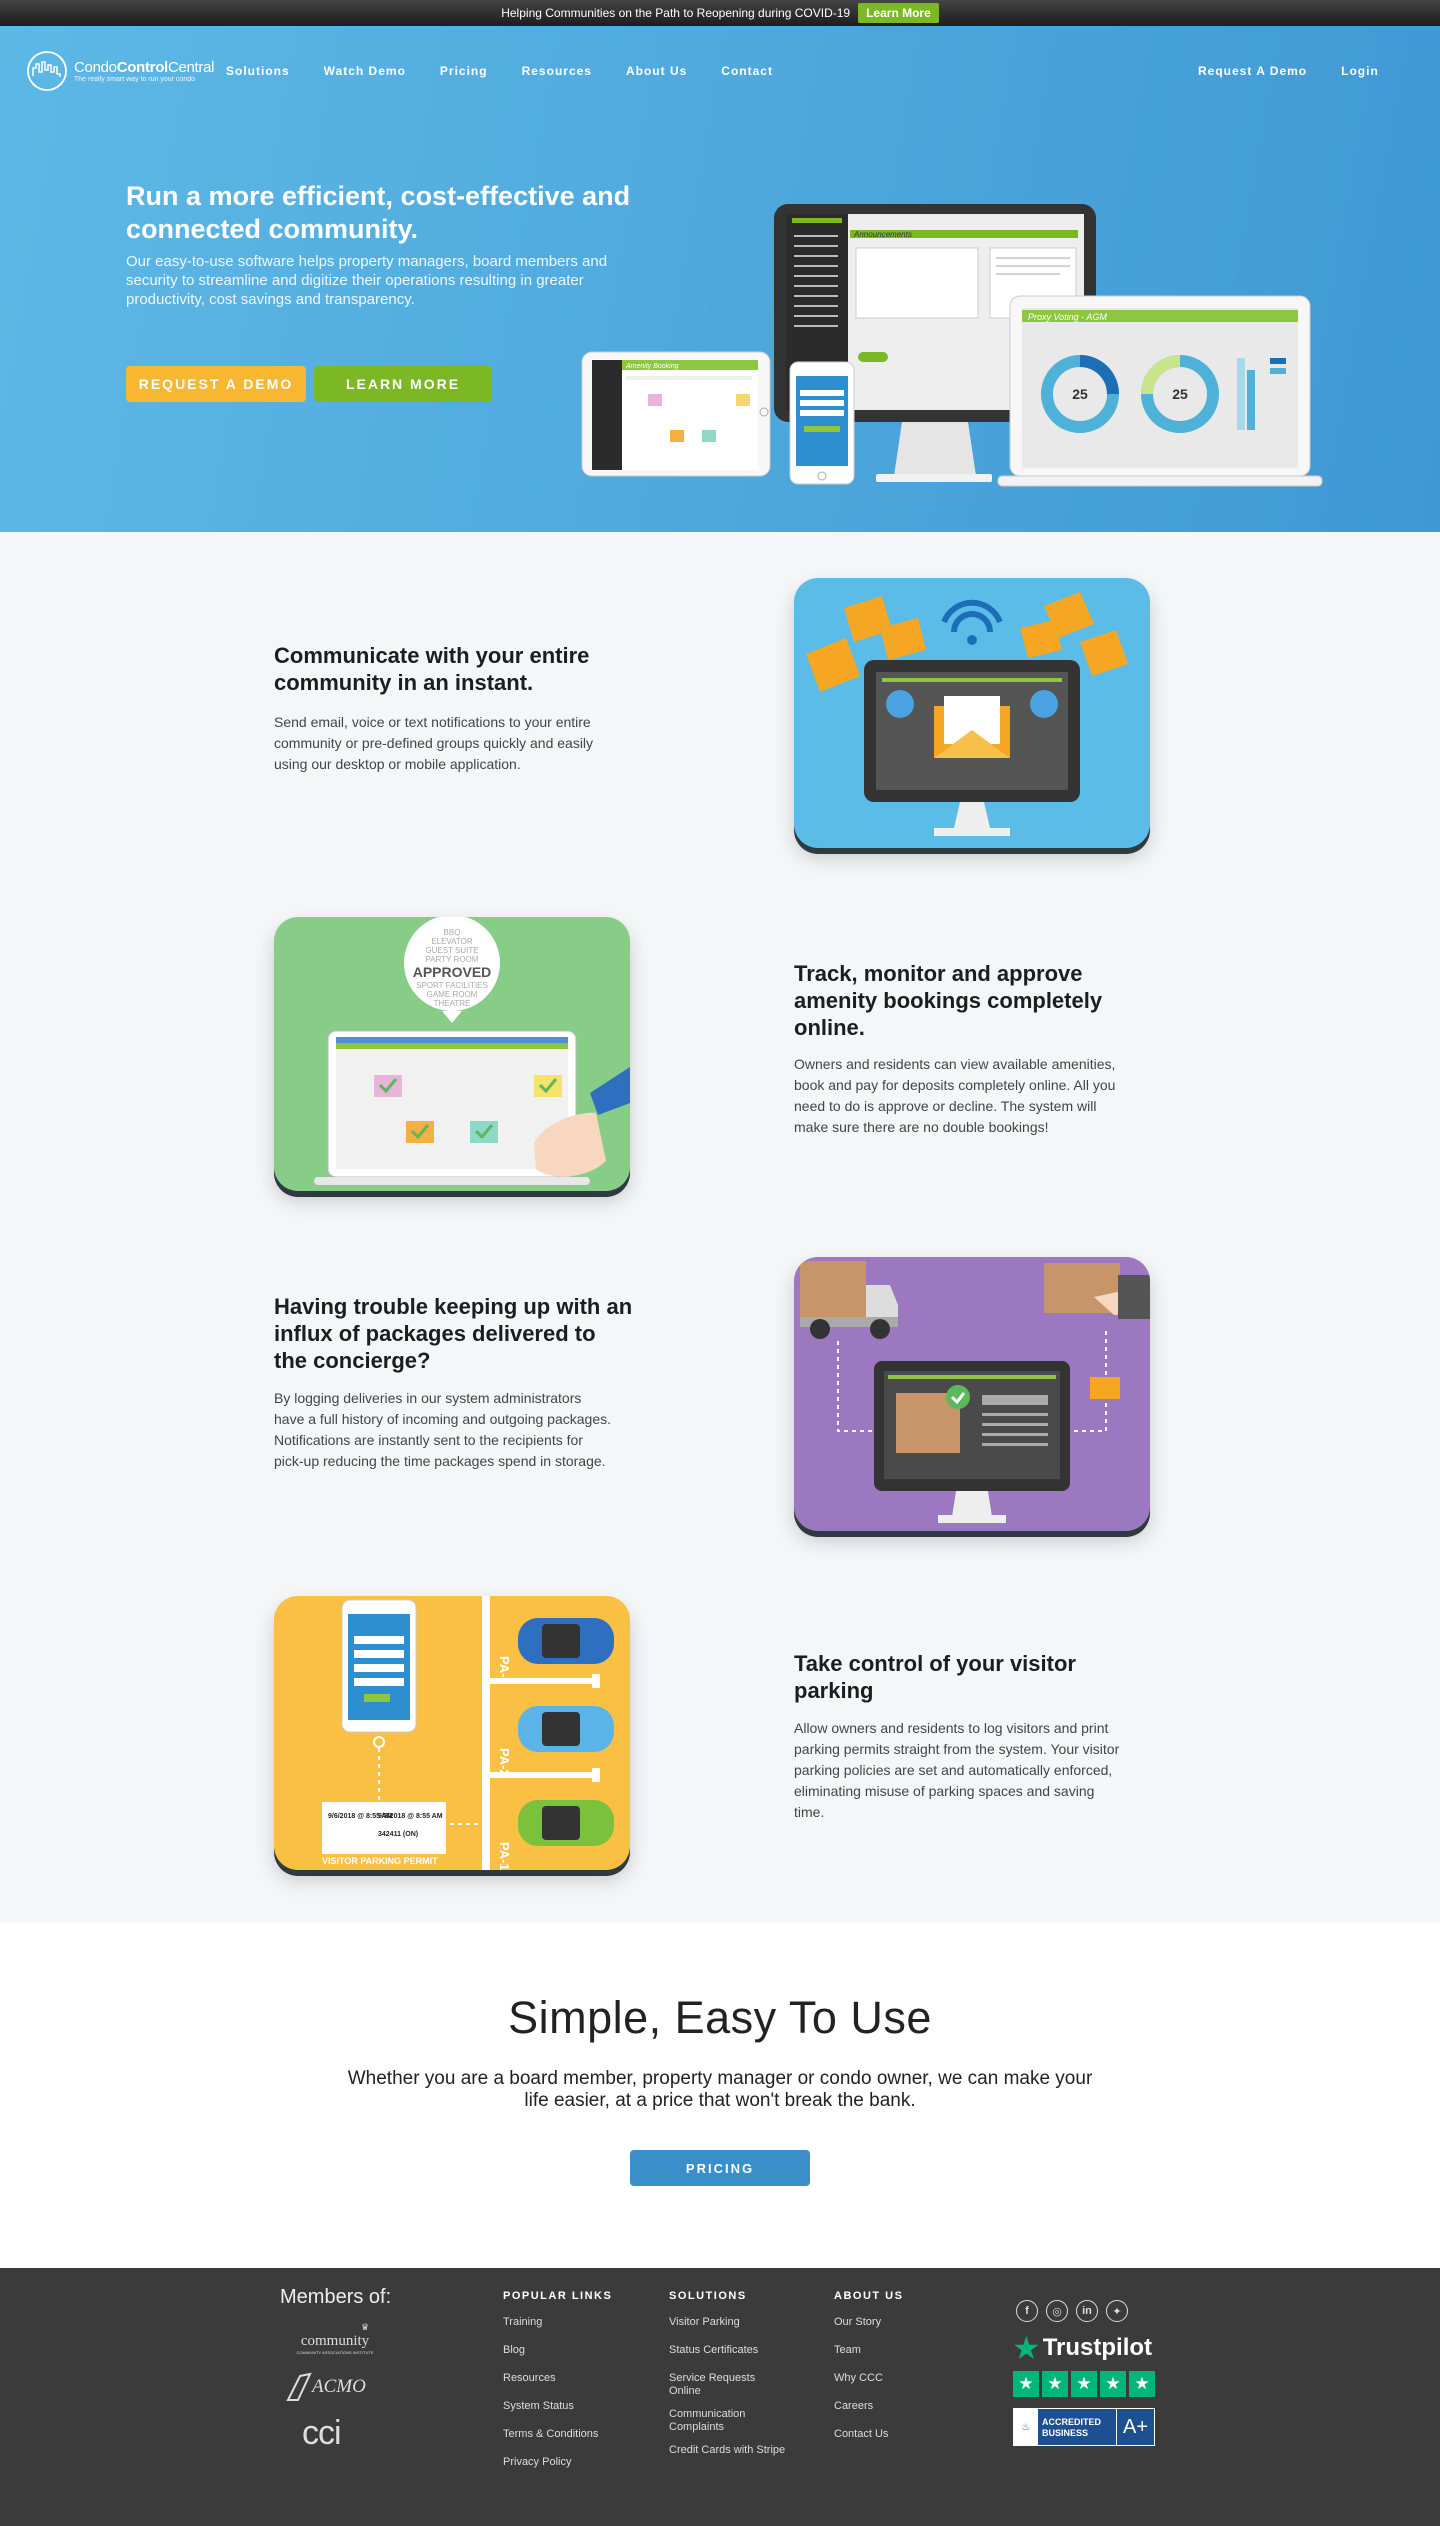  I want to click on donut-label-2: 25, so click(1180, 394).